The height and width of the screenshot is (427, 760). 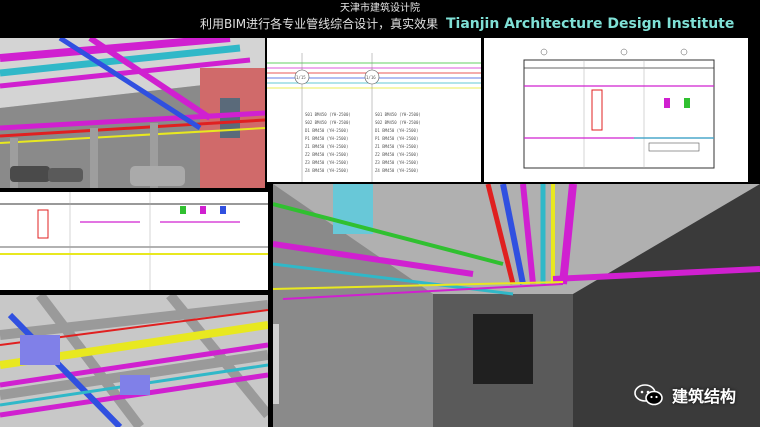 What do you see at coordinates (703, 396) in the screenshot?
I see `watermark-label: 建筑结构` at bounding box center [703, 396].